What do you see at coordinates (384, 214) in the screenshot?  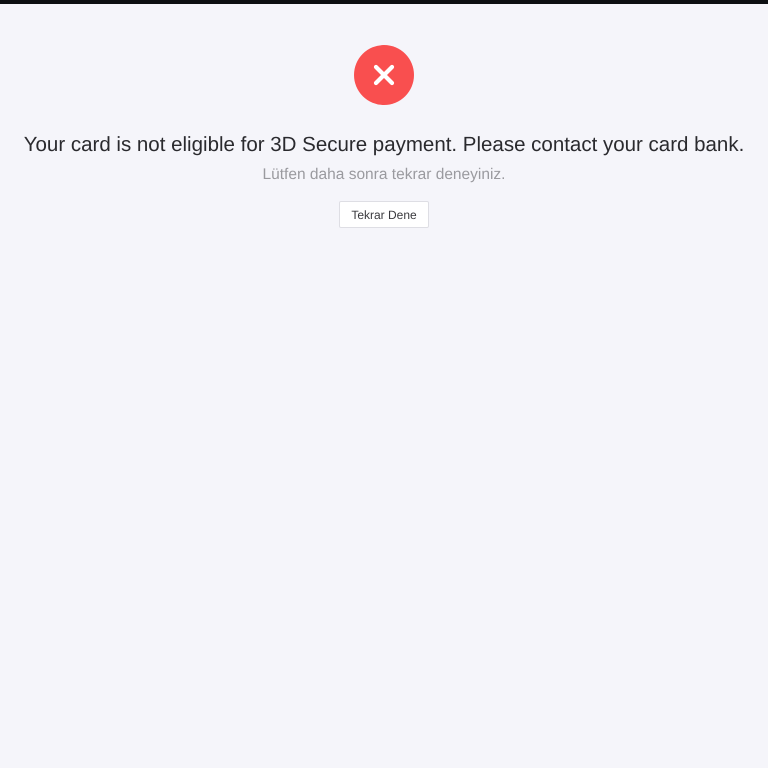 I see `retry-button: Tekrar Dene` at bounding box center [384, 214].